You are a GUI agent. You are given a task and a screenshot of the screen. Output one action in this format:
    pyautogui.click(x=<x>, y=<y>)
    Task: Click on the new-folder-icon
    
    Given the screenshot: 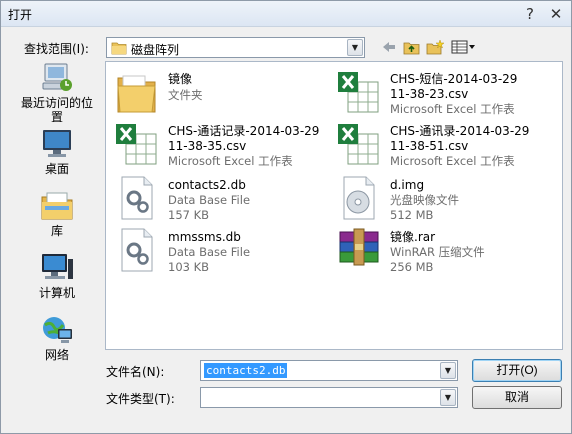 What is the action you would take?
    pyautogui.click(x=435, y=47)
    